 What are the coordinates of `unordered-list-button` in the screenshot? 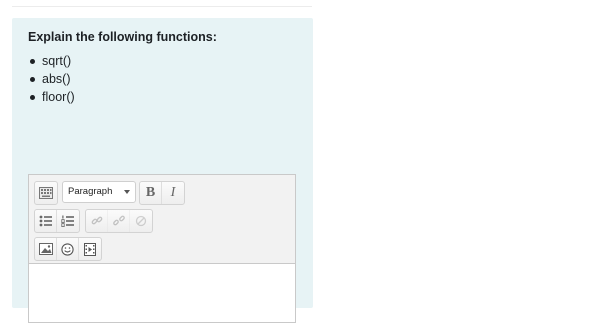 It's located at (46, 221).